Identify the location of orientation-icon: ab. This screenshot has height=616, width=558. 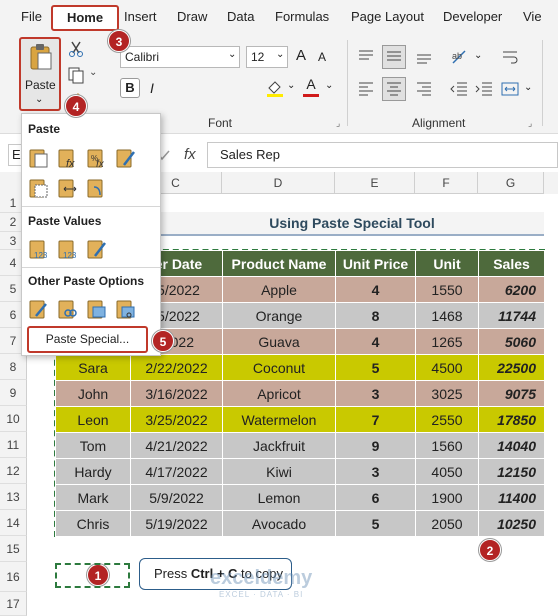
(460, 57).